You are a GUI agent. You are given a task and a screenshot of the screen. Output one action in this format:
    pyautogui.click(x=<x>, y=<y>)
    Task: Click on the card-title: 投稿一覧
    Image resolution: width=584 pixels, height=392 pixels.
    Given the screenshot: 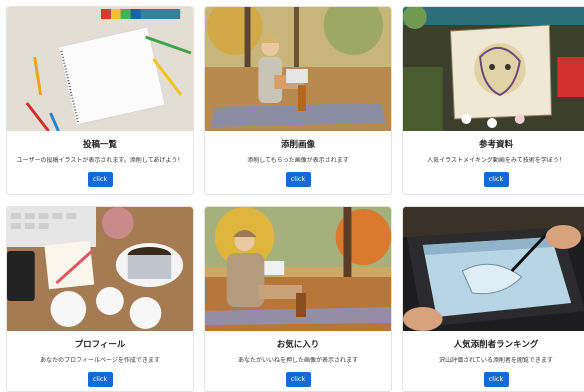 What is the action you would take?
    pyautogui.click(x=99, y=145)
    